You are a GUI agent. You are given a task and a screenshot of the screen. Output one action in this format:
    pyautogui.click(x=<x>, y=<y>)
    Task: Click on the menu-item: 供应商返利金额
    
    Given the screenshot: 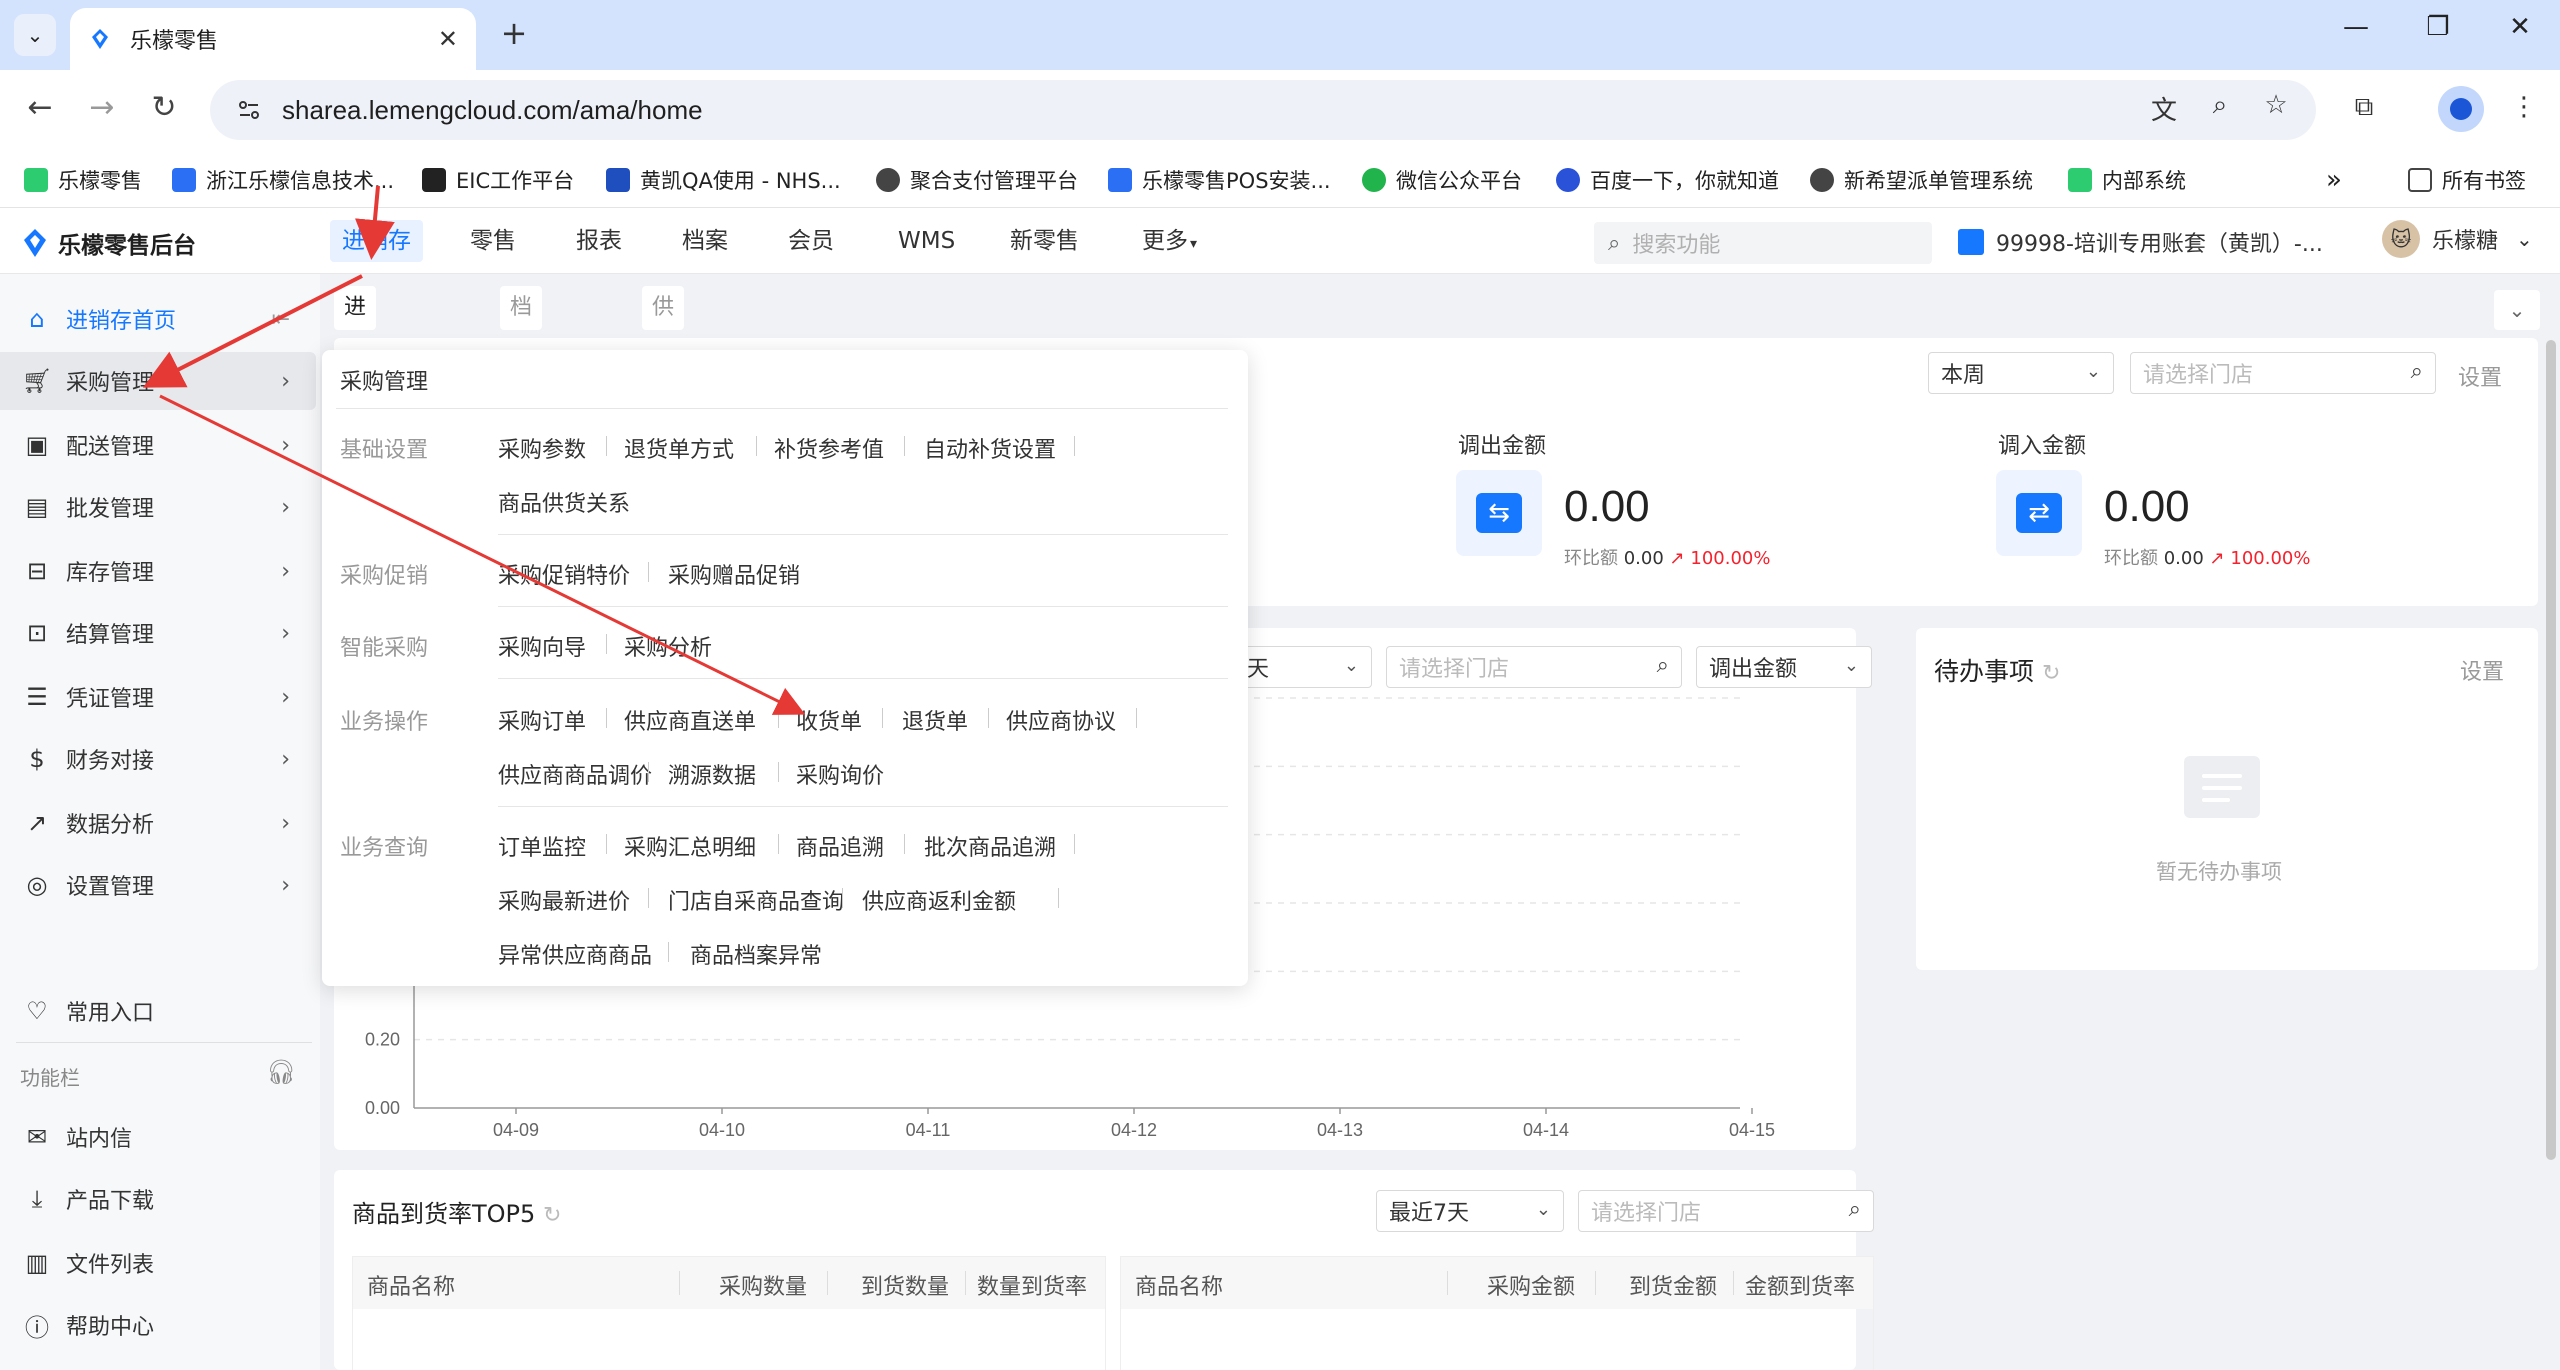 What is the action you would take?
    pyautogui.click(x=939, y=900)
    